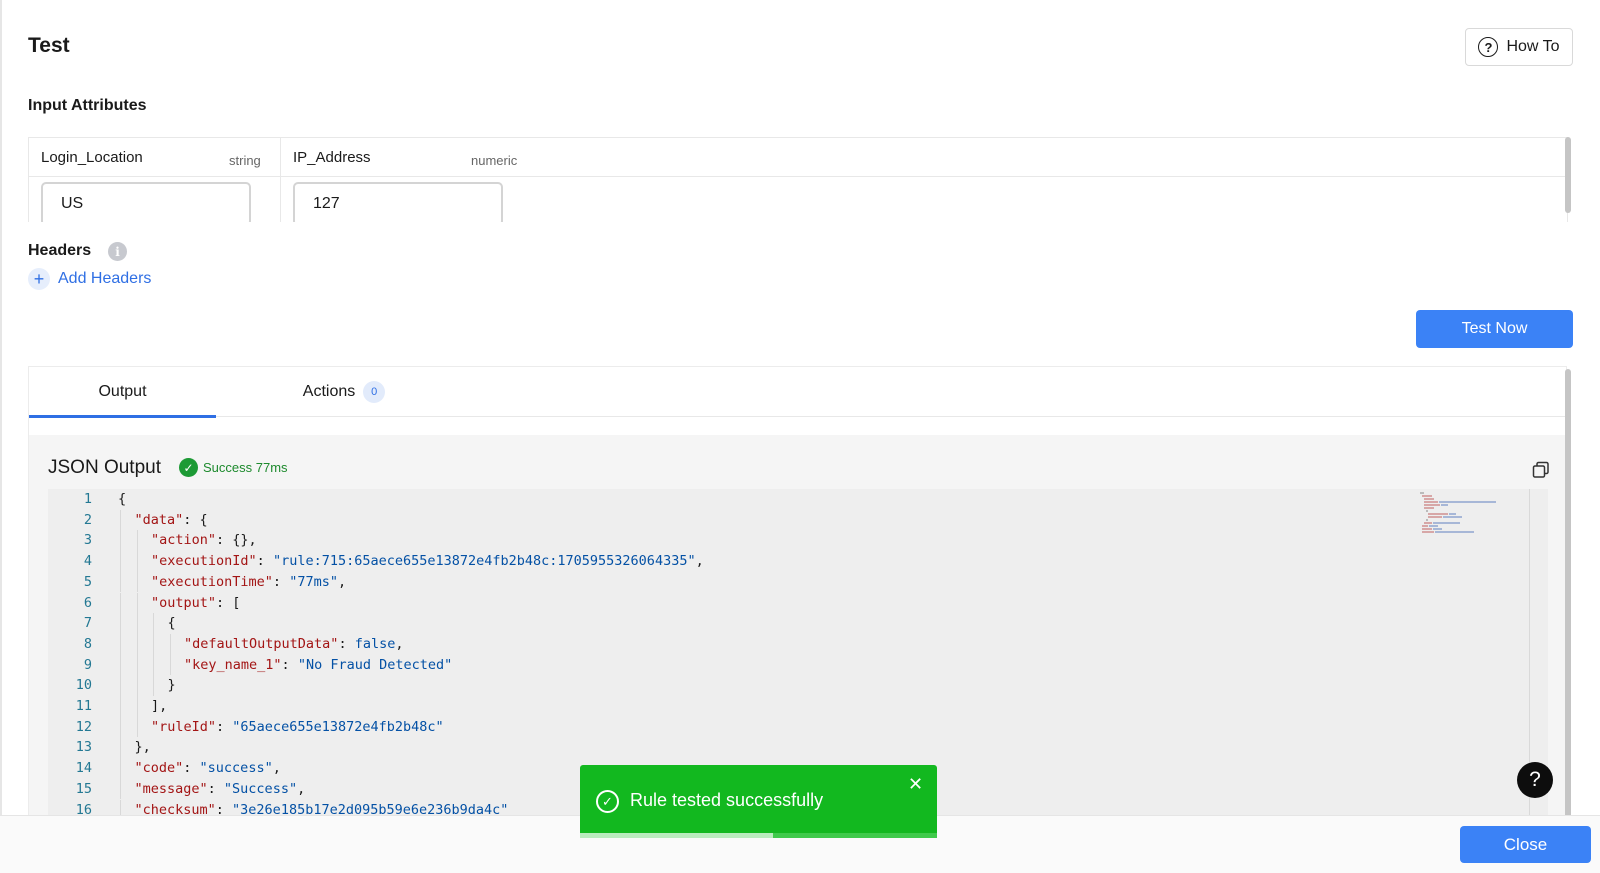 Image resolution: width=1600 pixels, height=873 pixels. I want to click on code-text: "executionTime": "77ms",, so click(248, 582).